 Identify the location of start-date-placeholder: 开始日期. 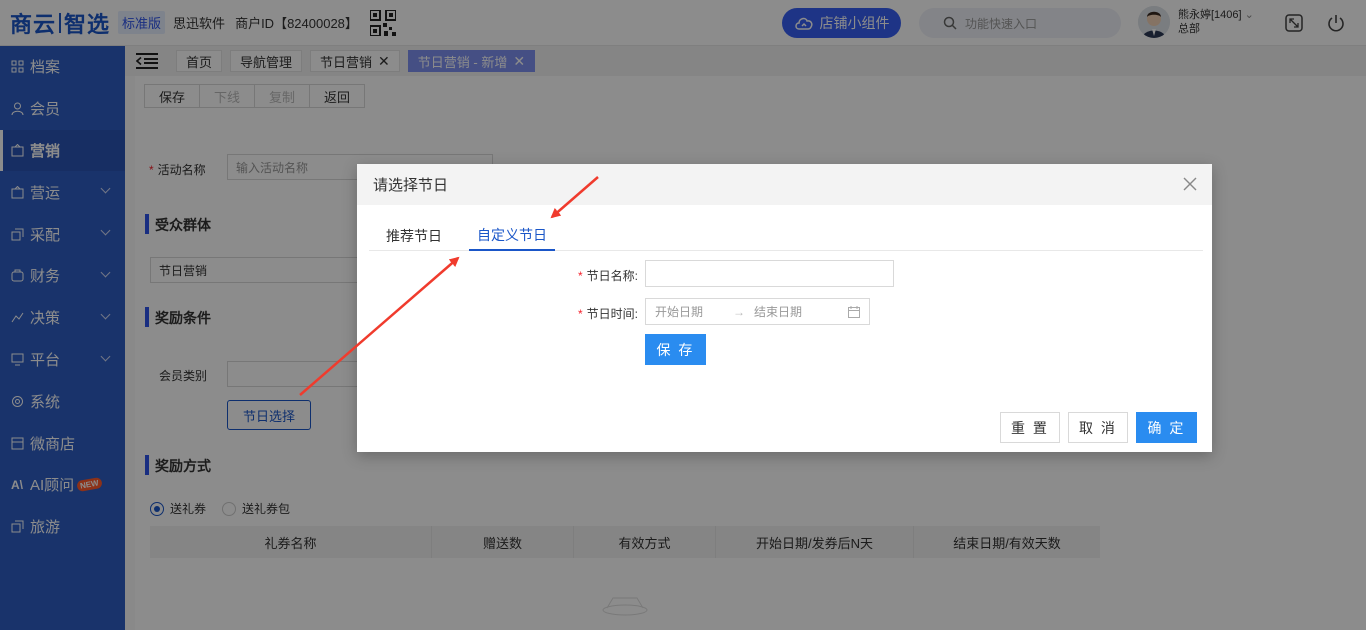
(679, 312).